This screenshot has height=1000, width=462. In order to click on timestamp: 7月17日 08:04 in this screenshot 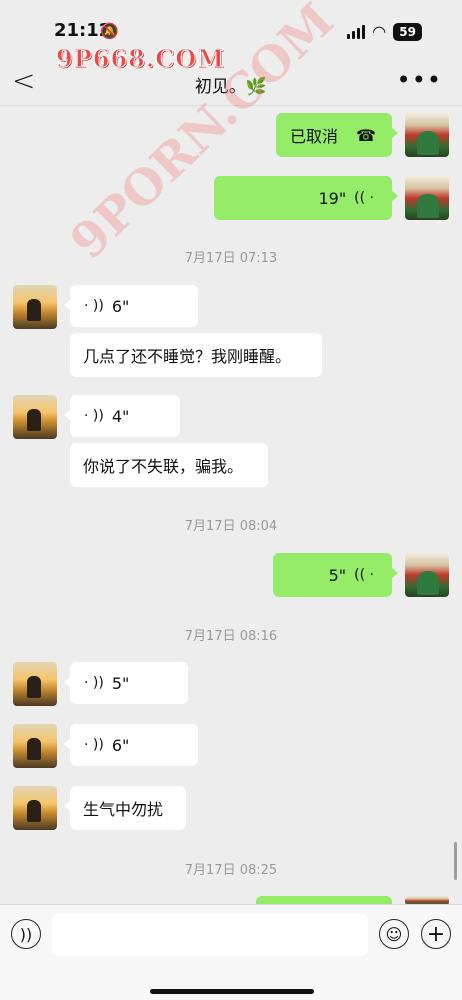, I will do `click(231, 526)`.